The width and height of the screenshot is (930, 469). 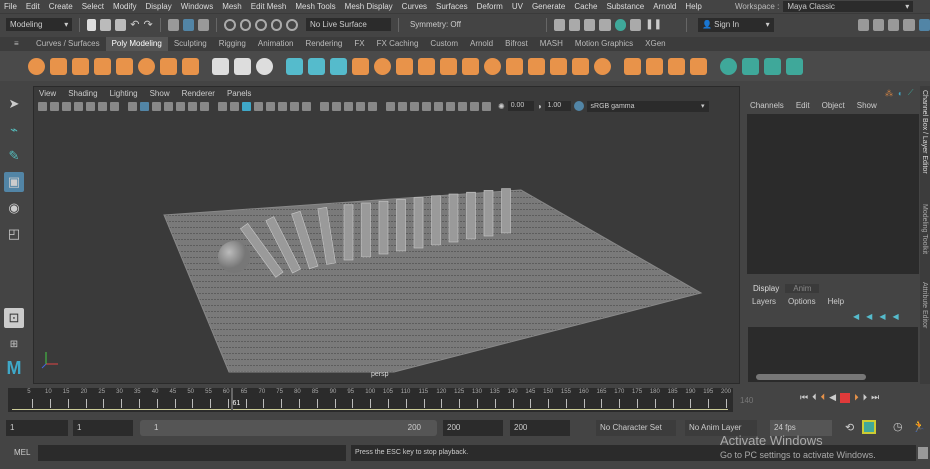 What do you see at coordinates (802, 301) in the screenshot?
I see `layer-menu-options: Options` at bounding box center [802, 301].